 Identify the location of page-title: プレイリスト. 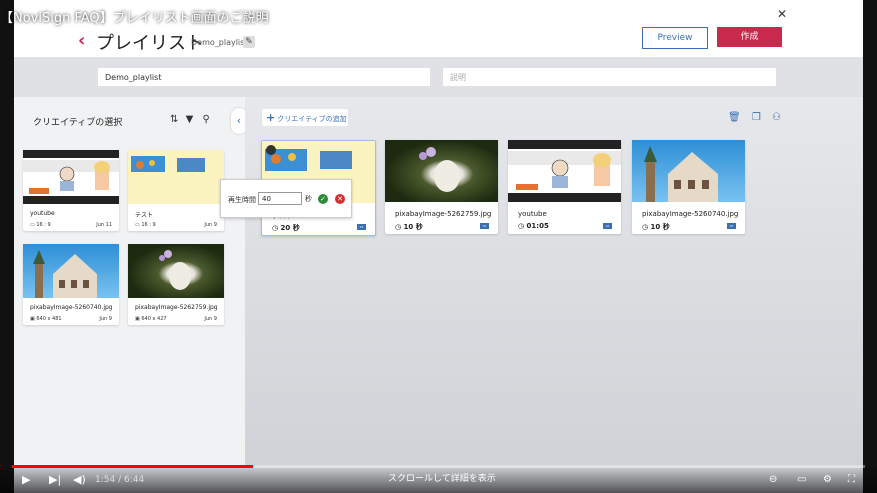
(150, 43).